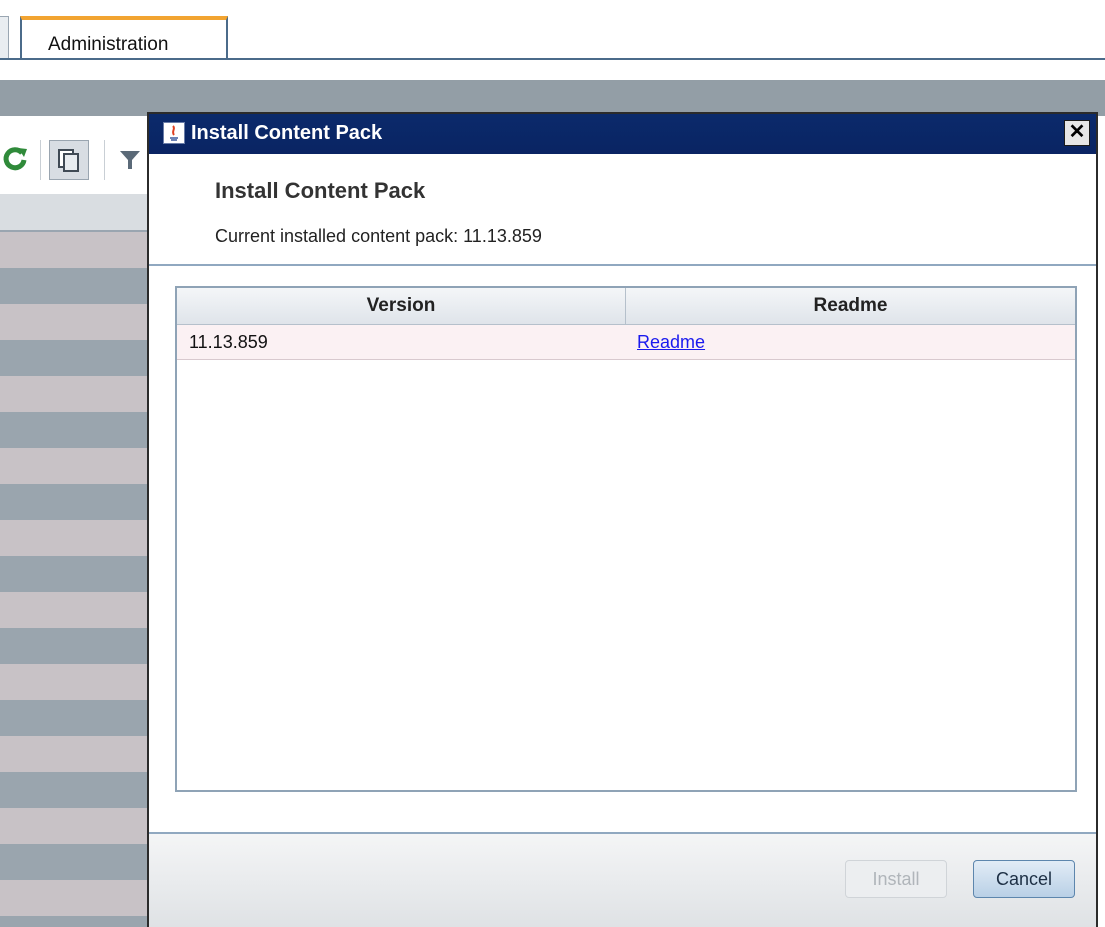 Image resolution: width=1105 pixels, height=927 pixels. Describe the element at coordinates (75, 213) in the screenshot. I see `list-header` at that location.